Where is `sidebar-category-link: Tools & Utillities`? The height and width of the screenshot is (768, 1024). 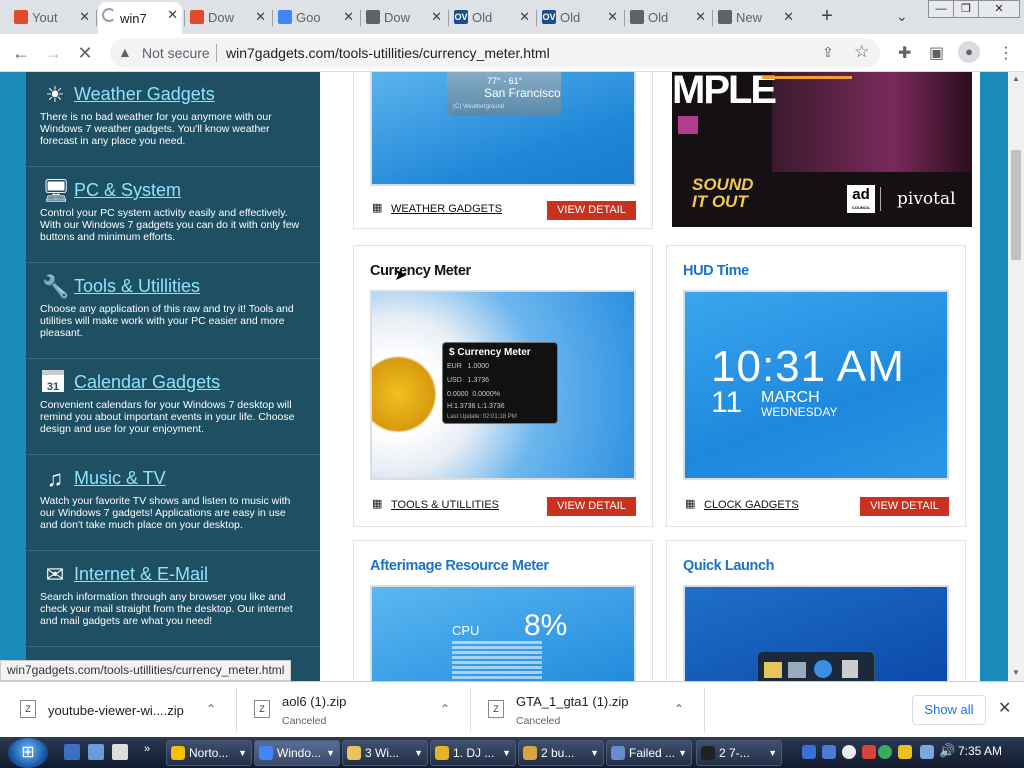 sidebar-category-link: Tools & Utillities is located at coordinates (137, 286).